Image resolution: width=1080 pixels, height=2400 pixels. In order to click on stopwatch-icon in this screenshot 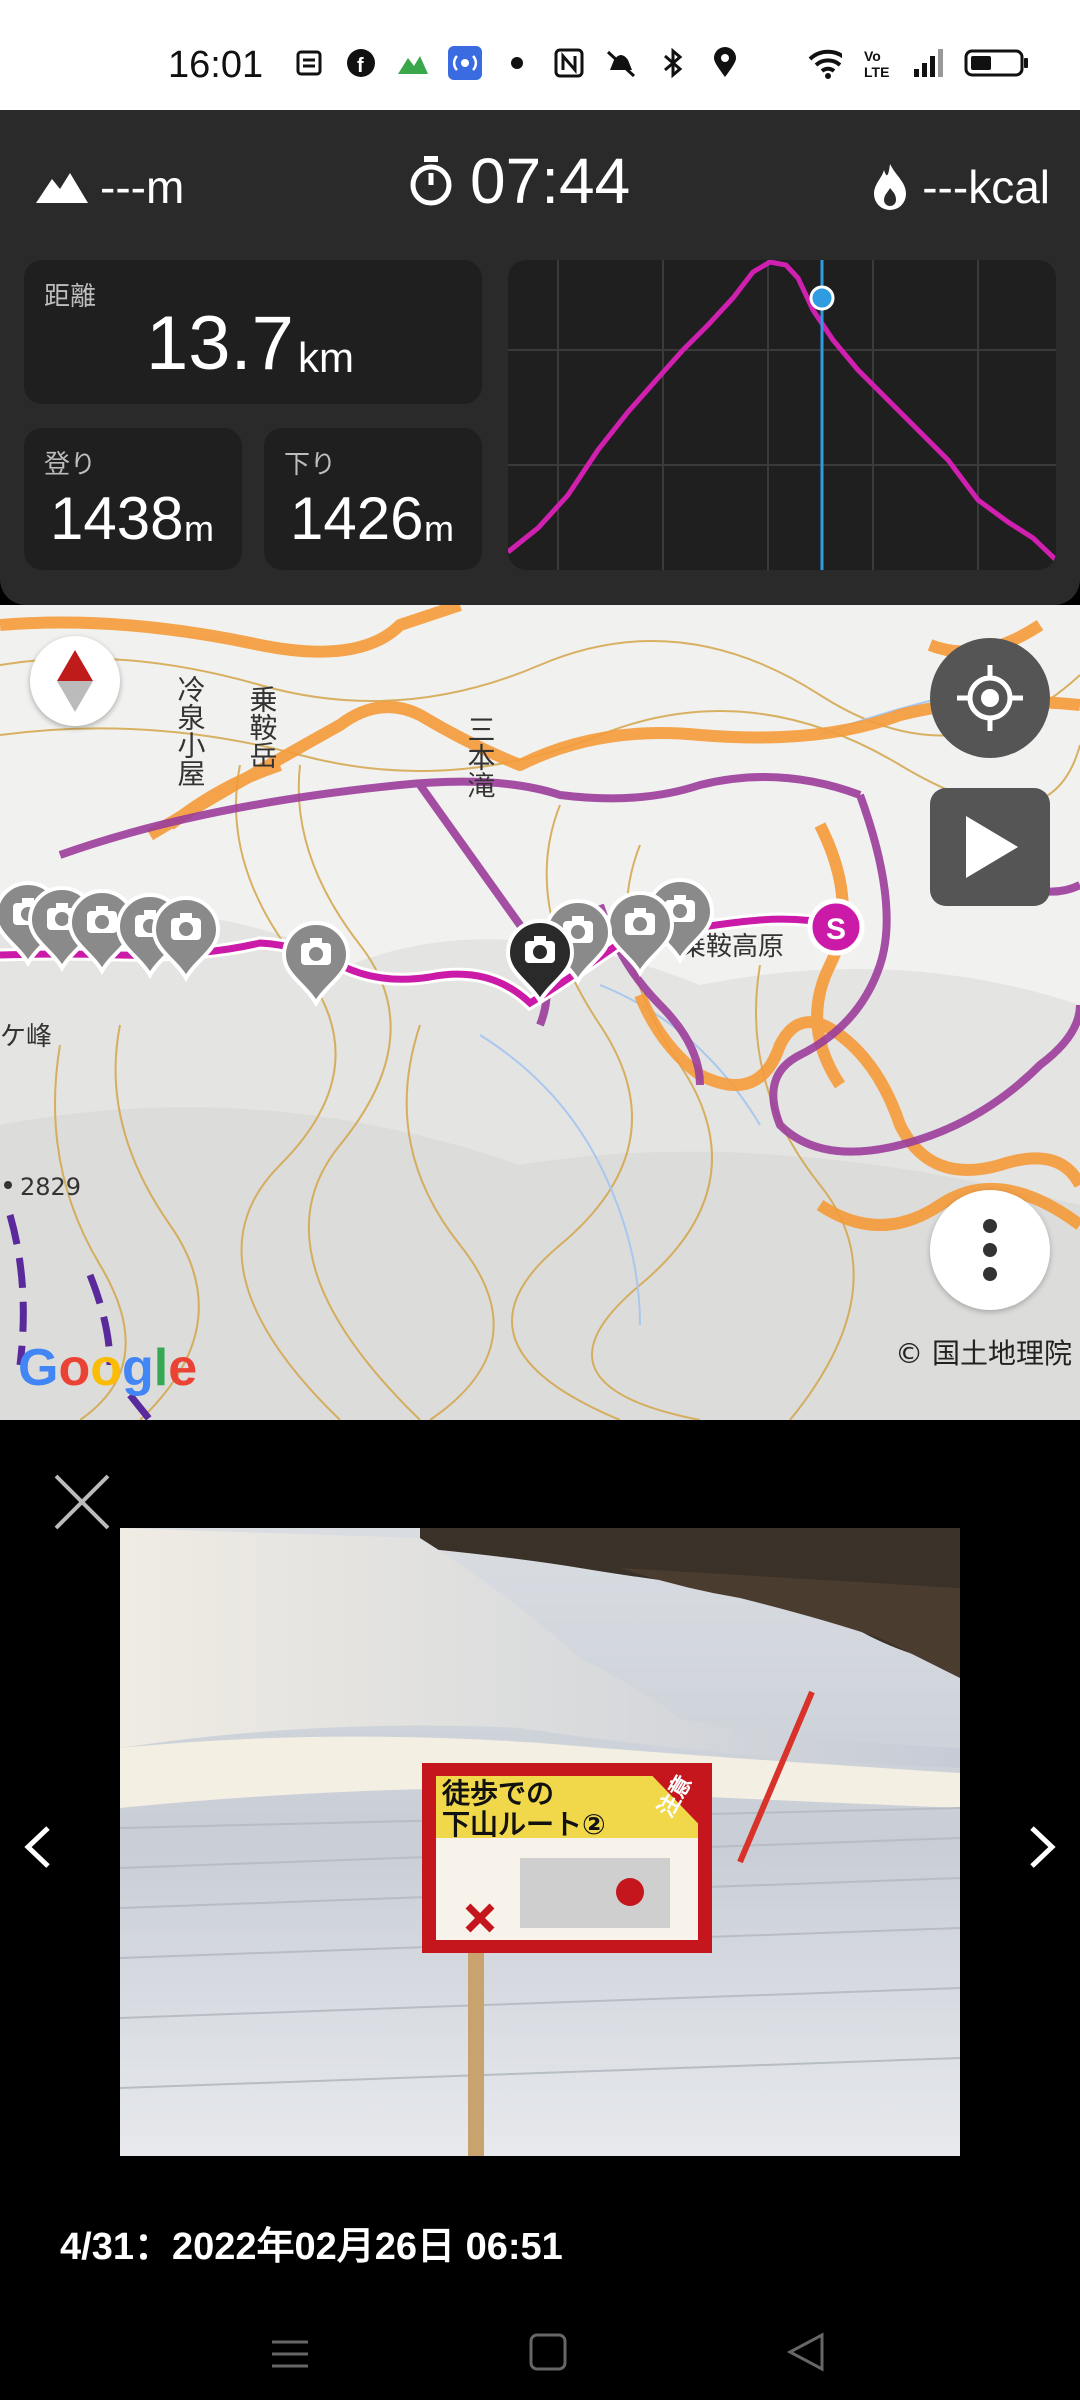, I will do `click(431, 181)`.